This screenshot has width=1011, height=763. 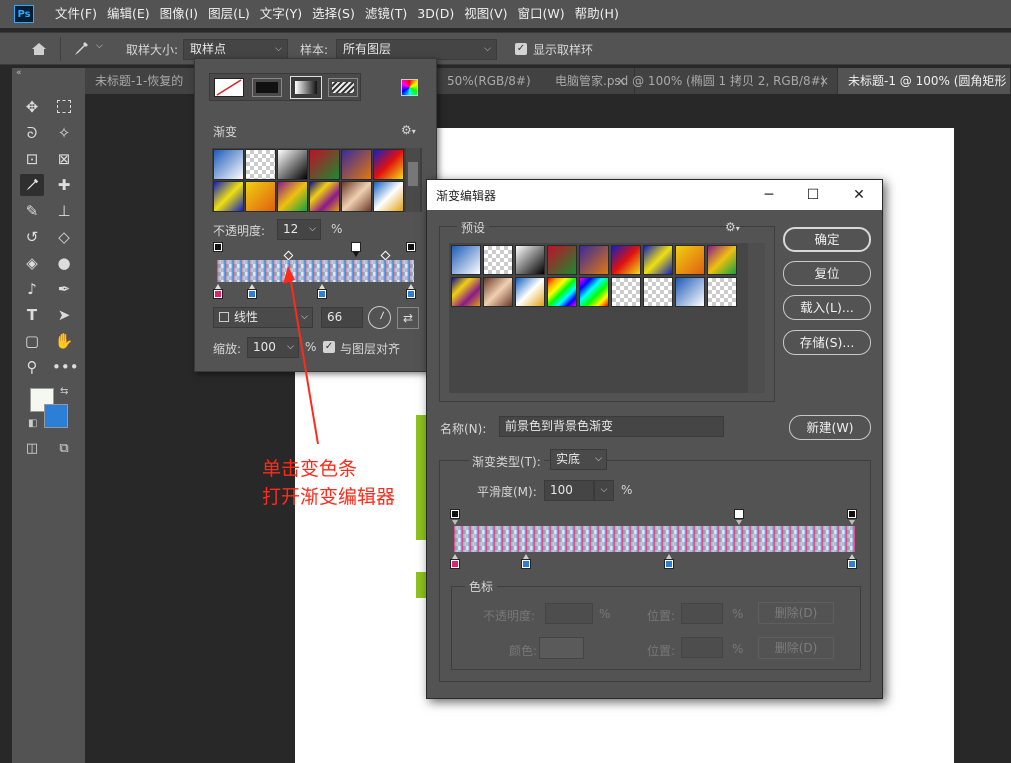 I want to click on eyedropper-icon, so click(x=32, y=185).